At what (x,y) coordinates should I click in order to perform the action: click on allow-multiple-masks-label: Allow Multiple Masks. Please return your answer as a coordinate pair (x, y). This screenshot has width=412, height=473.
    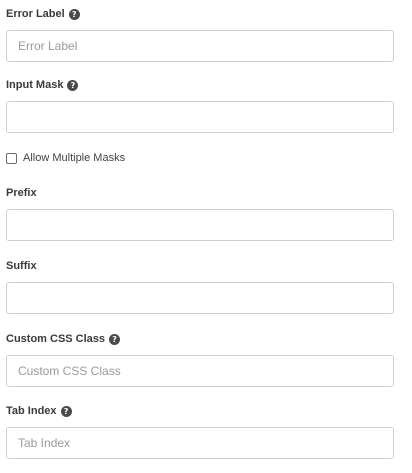
    Looking at the image, I should click on (74, 158).